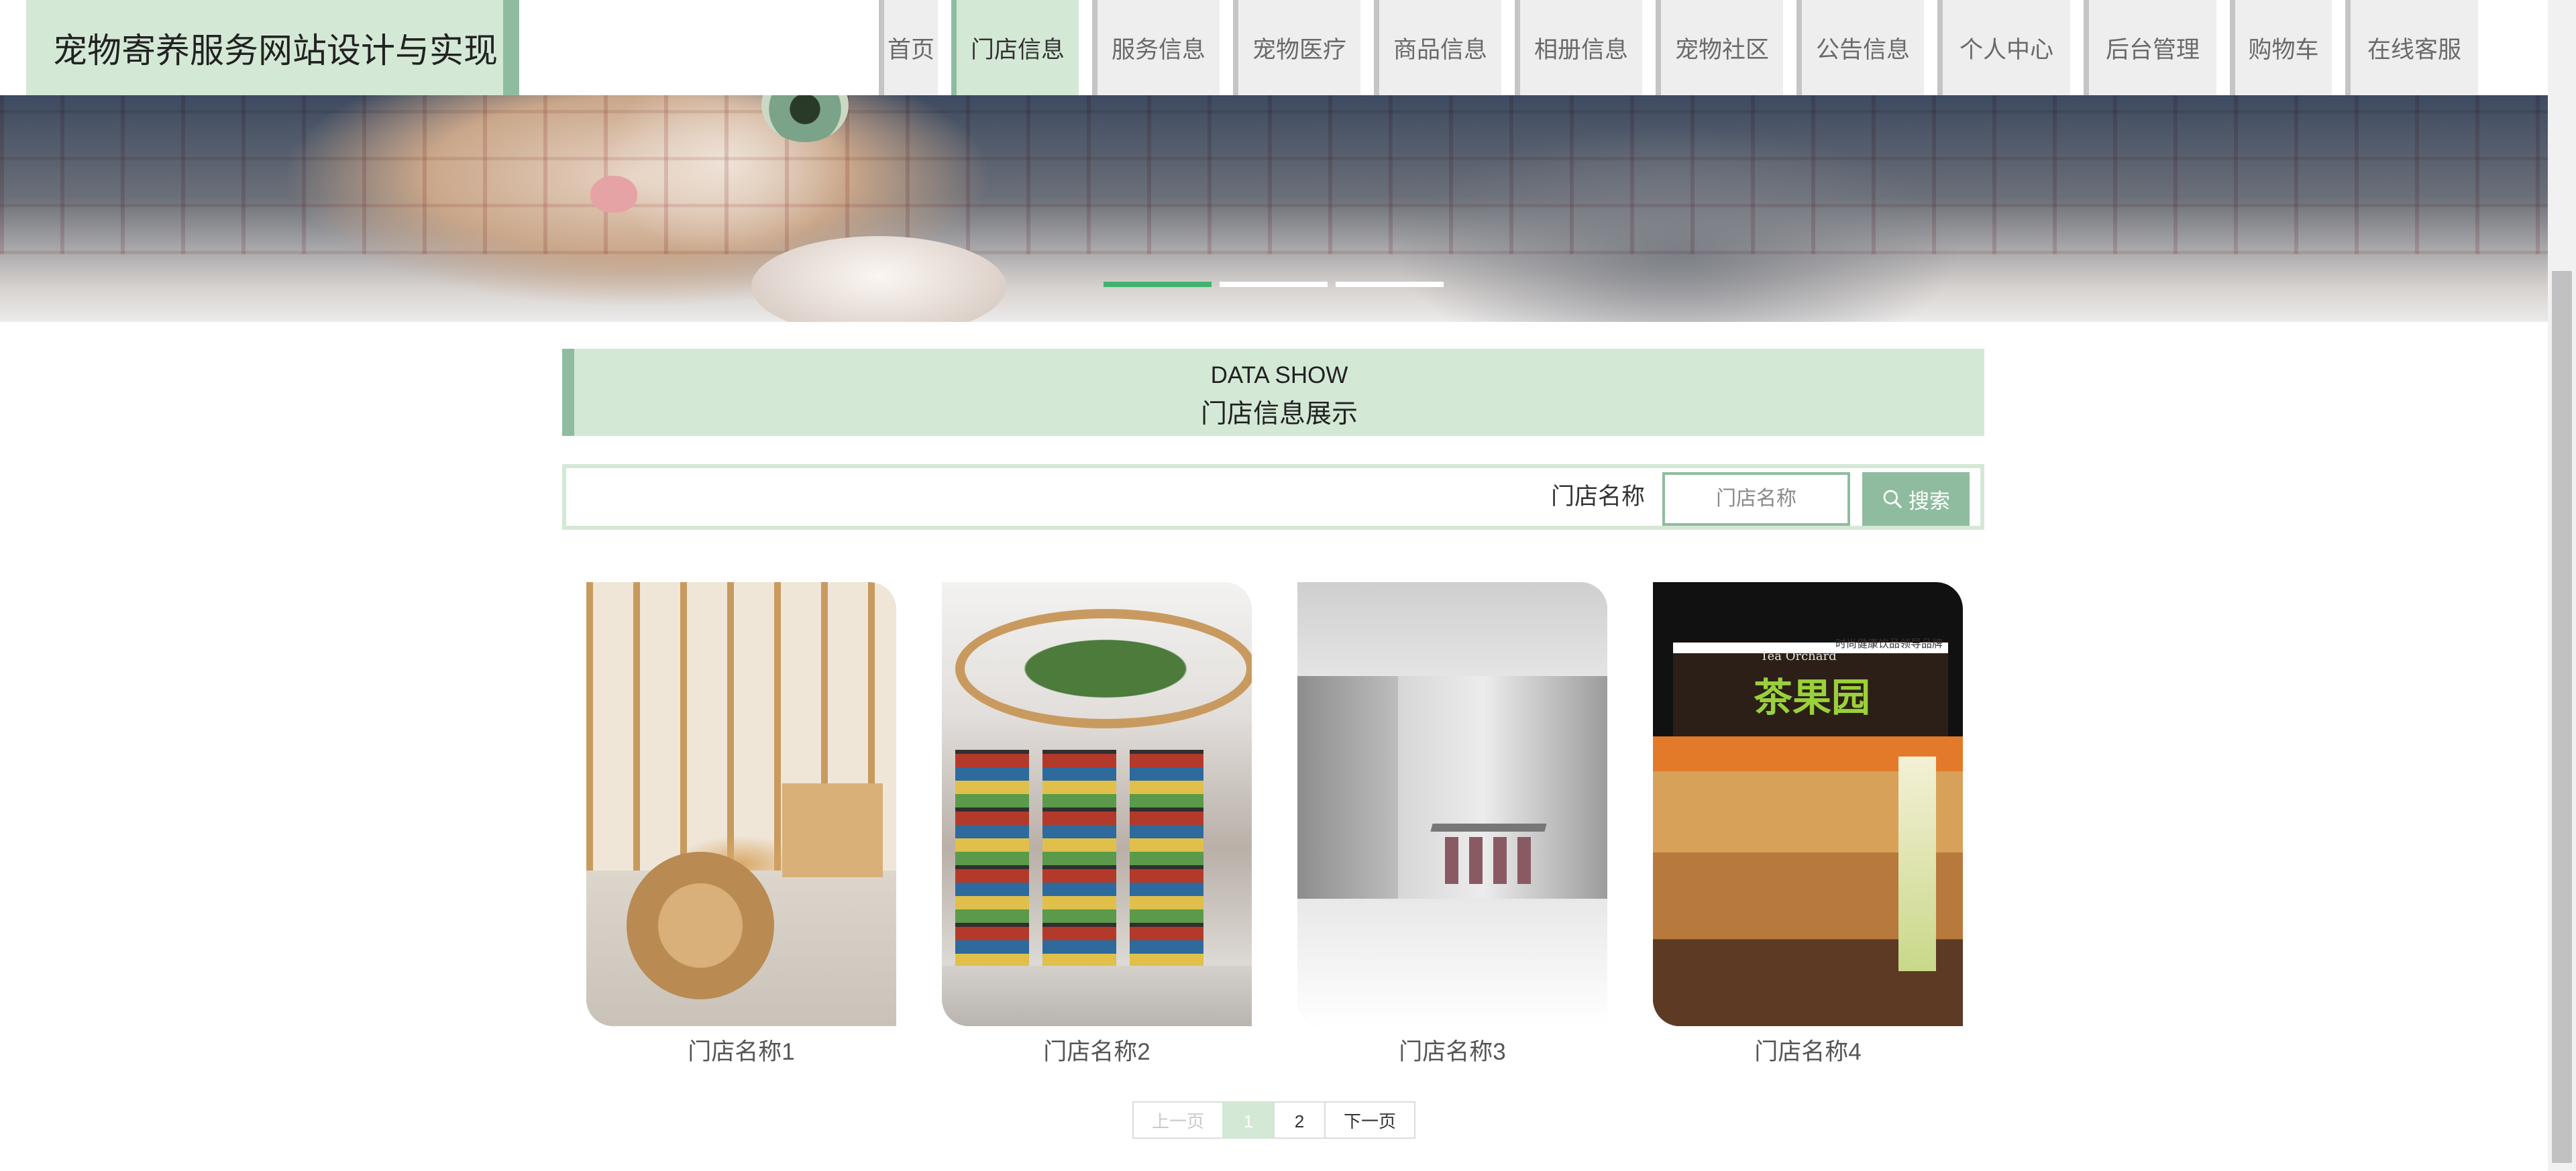 This screenshot has width=2576, height=1171. Describe the element at coordinates (2411, 47) in the screenshot. I see `nav-item-online-service: 在线客服` at that location.